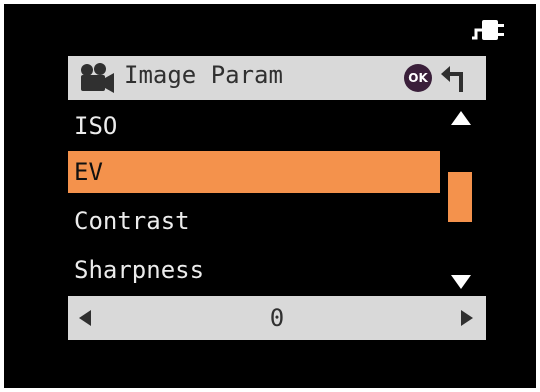 The image size is (540, 392). What do you see at coordinates (460, 197) in the screenshot?
I see `scrollbar-thumb` at bounding box center [460, 197].